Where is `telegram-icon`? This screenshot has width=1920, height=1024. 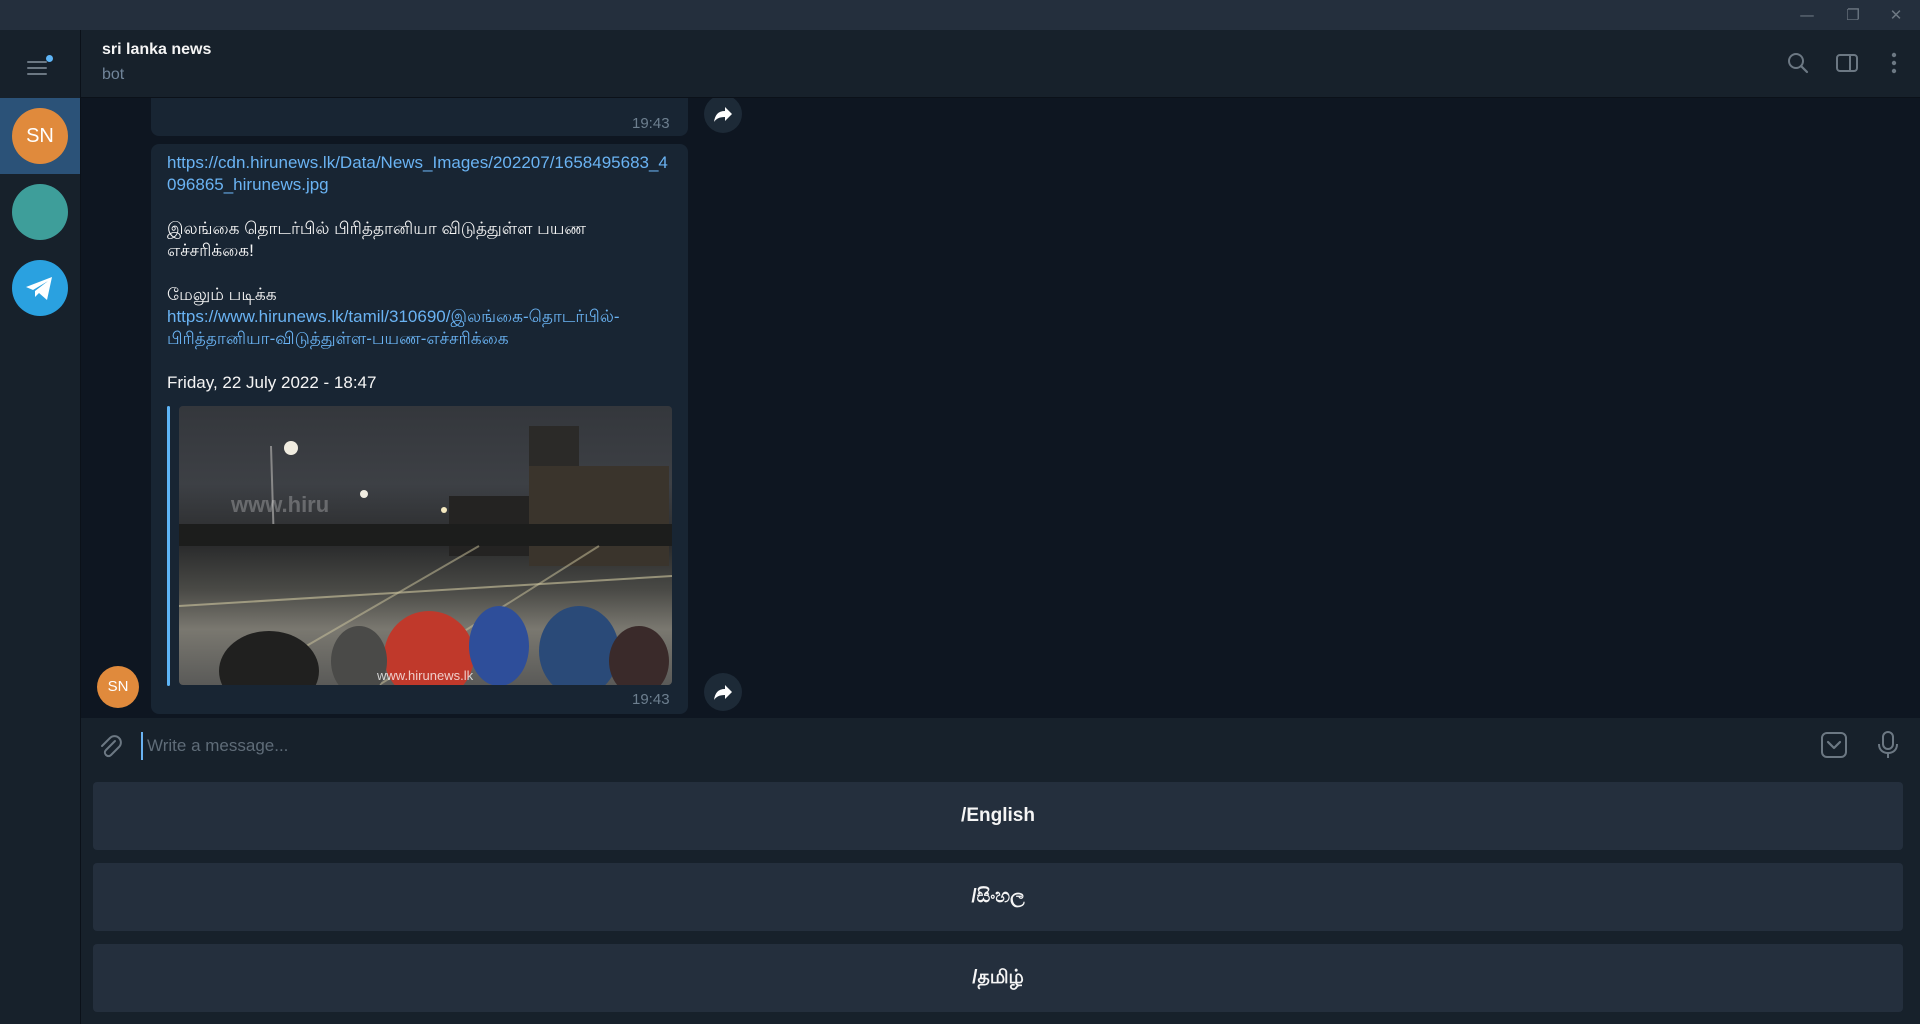 telegram-icon is located at coordinates (40, 288).